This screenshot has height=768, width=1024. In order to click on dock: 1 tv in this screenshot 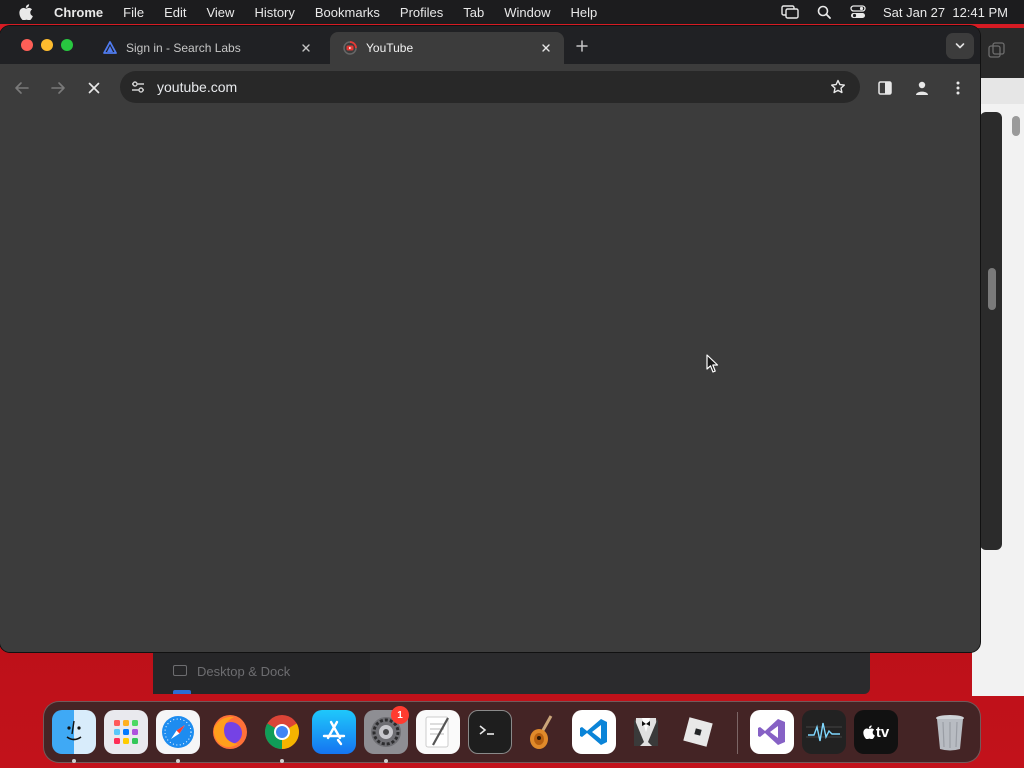, I will do `click(512, 732)`.